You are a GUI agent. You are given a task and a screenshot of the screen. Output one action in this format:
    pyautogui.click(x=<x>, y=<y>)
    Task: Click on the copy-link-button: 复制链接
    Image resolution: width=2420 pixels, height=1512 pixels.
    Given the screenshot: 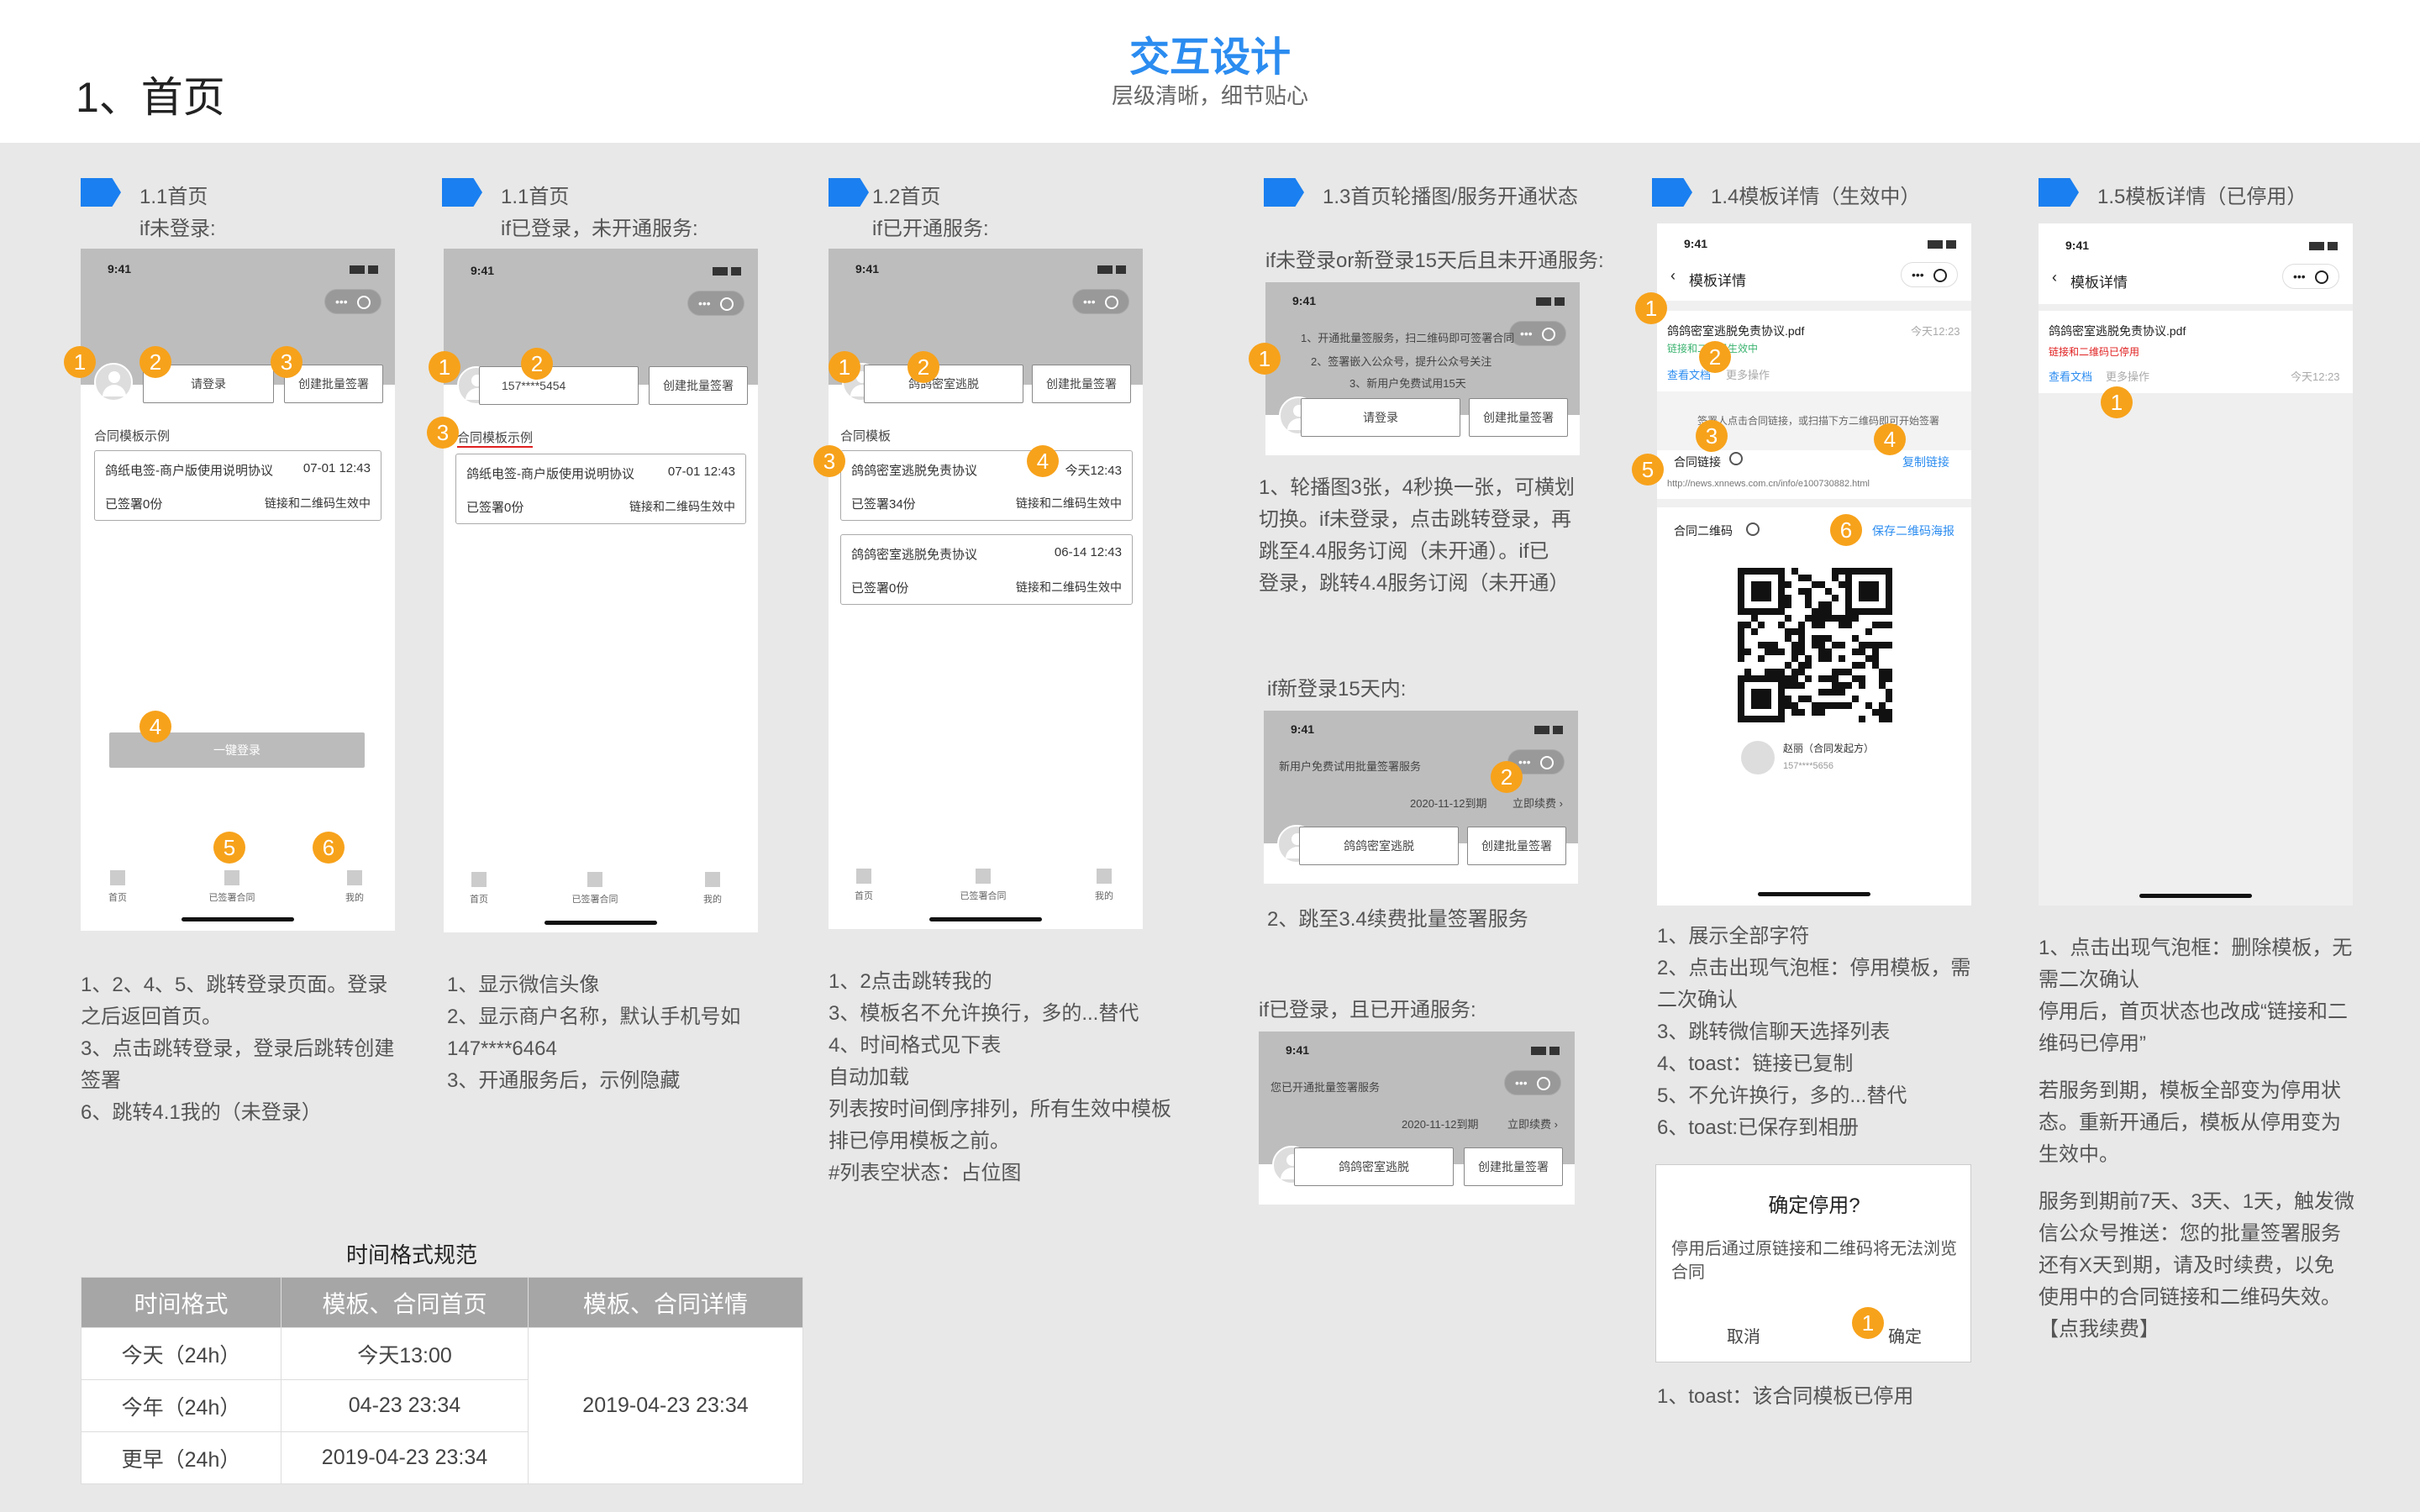 What is the action you would take?
    pyautogui.click(x=1925, y=462)
    